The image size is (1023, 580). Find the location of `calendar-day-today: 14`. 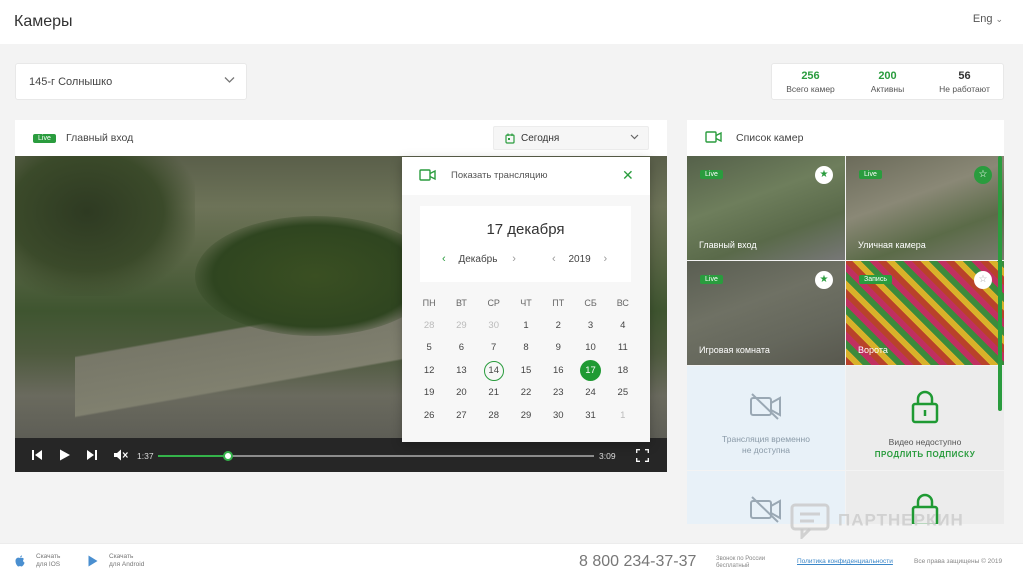

calendar-day-today: 14 is located at coordinates (494, 371).